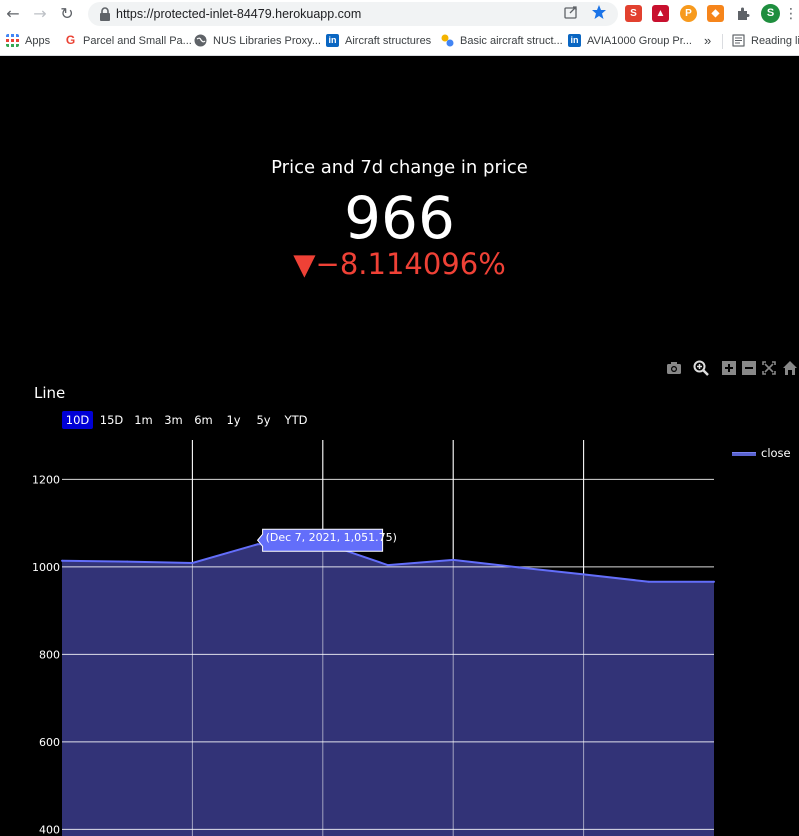 This screenshot has height=836, width=799. I want to click on pdf-extension-icon: ▲, so click(660, 13).